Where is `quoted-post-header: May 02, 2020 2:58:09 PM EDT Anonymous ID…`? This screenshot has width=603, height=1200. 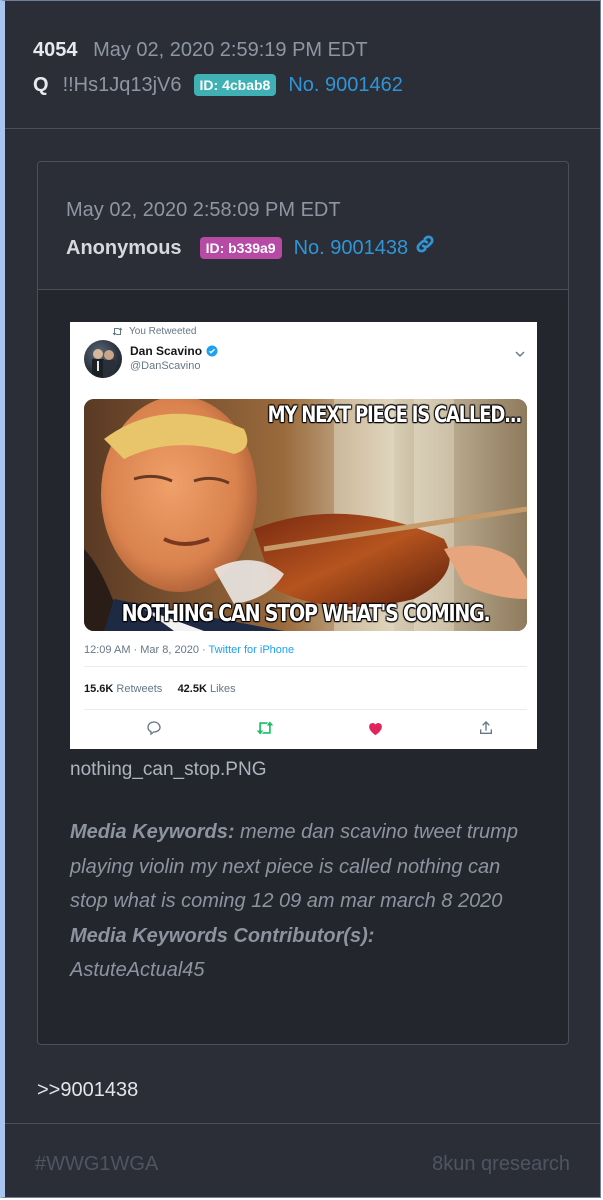
quoted-post-header: May 02, 2020 2:58:09 PM EDT Anonymous ID… is located at coordinates (303, 226).